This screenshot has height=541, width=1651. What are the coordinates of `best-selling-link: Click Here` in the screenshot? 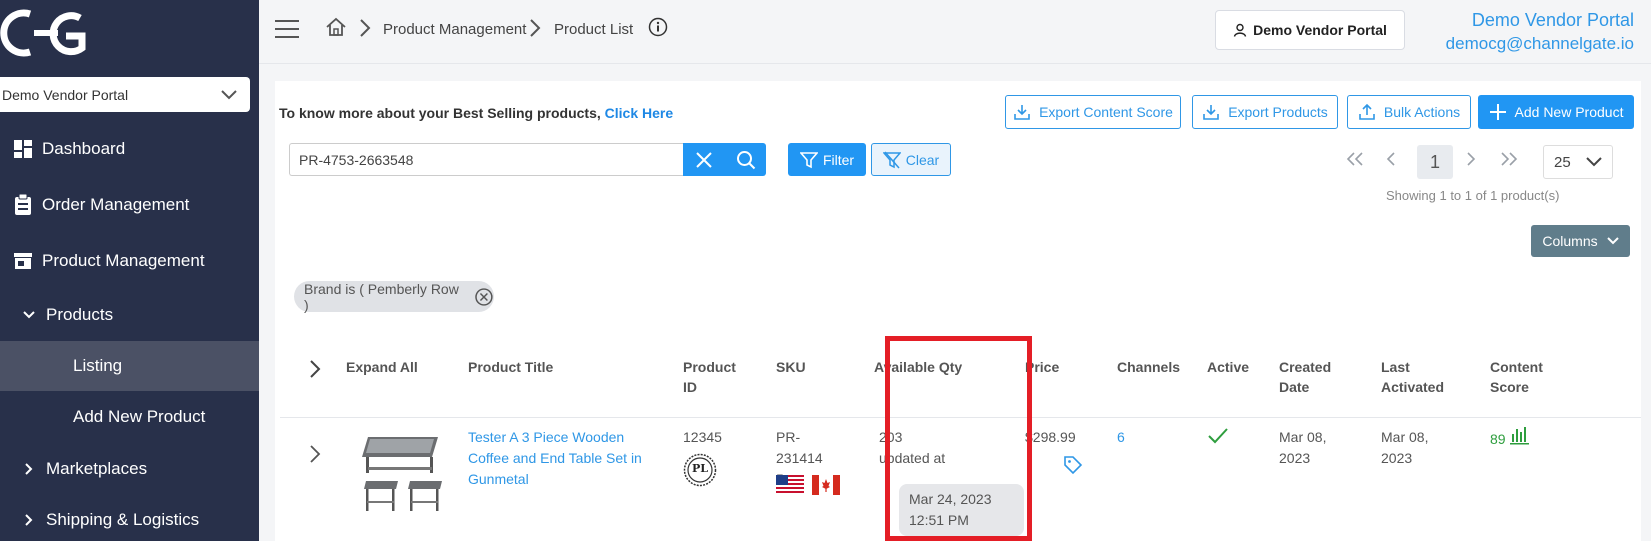 It's located at (639, 113).